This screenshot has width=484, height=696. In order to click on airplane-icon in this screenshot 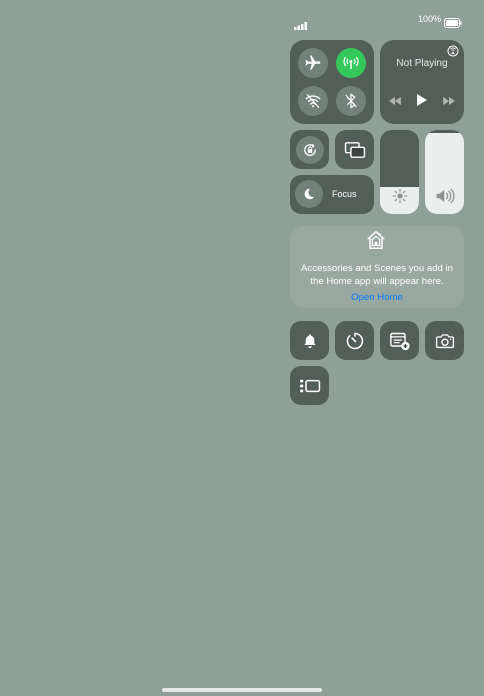, I will do `click(313, 62)`.